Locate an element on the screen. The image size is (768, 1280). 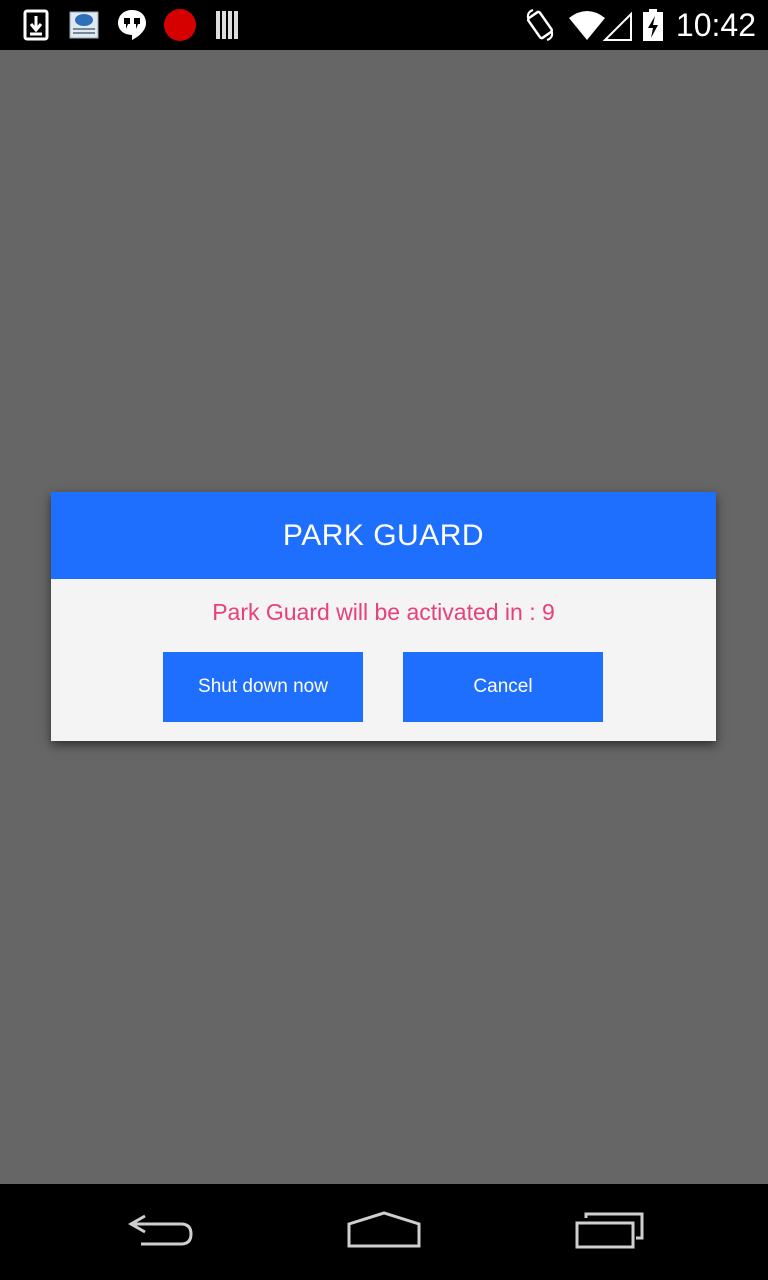
status-bar: 10:42 is located at coordinates (384, 25).